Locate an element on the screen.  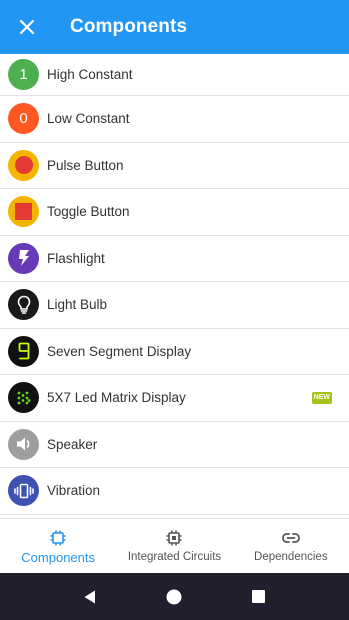
list-item-label: Speaker is located at coordinates (72, 444).